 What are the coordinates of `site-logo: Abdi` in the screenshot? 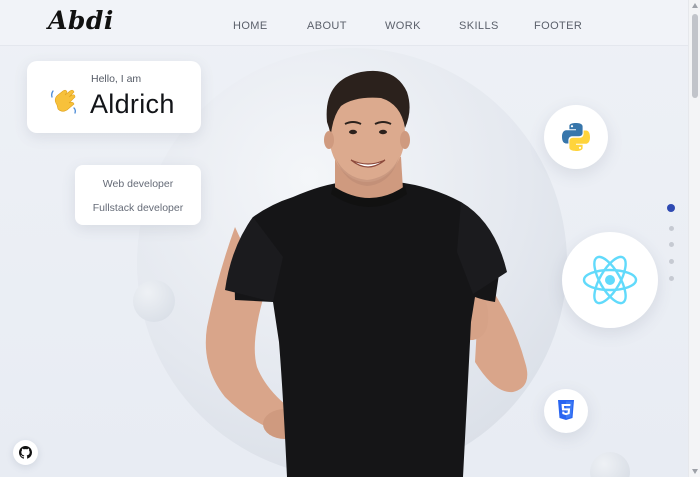 It's located at (81, 20).